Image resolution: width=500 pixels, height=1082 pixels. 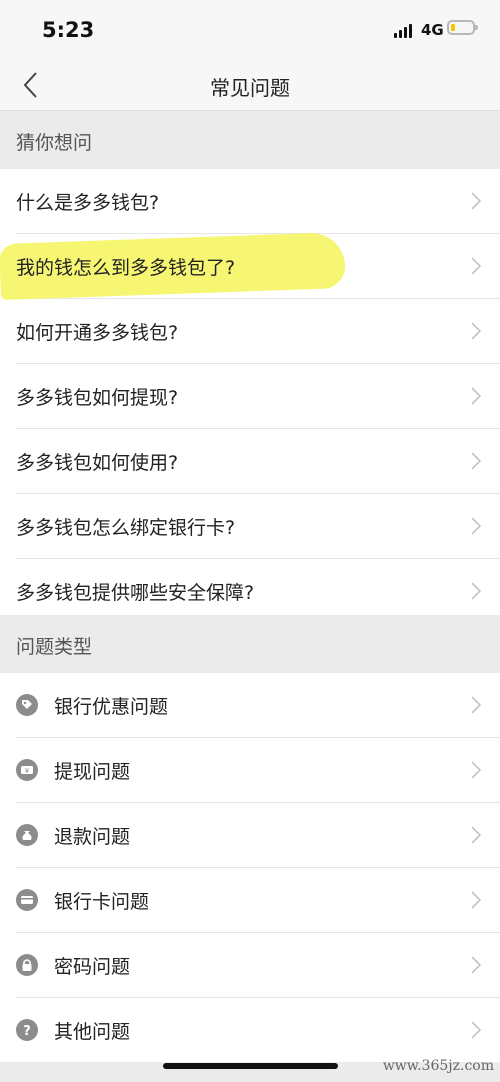 What do you see at coordinates (97, 463) in the screenshot?
I see `faq-item-label: 多多钱包如何使用?` at bounding box center [97, 463].